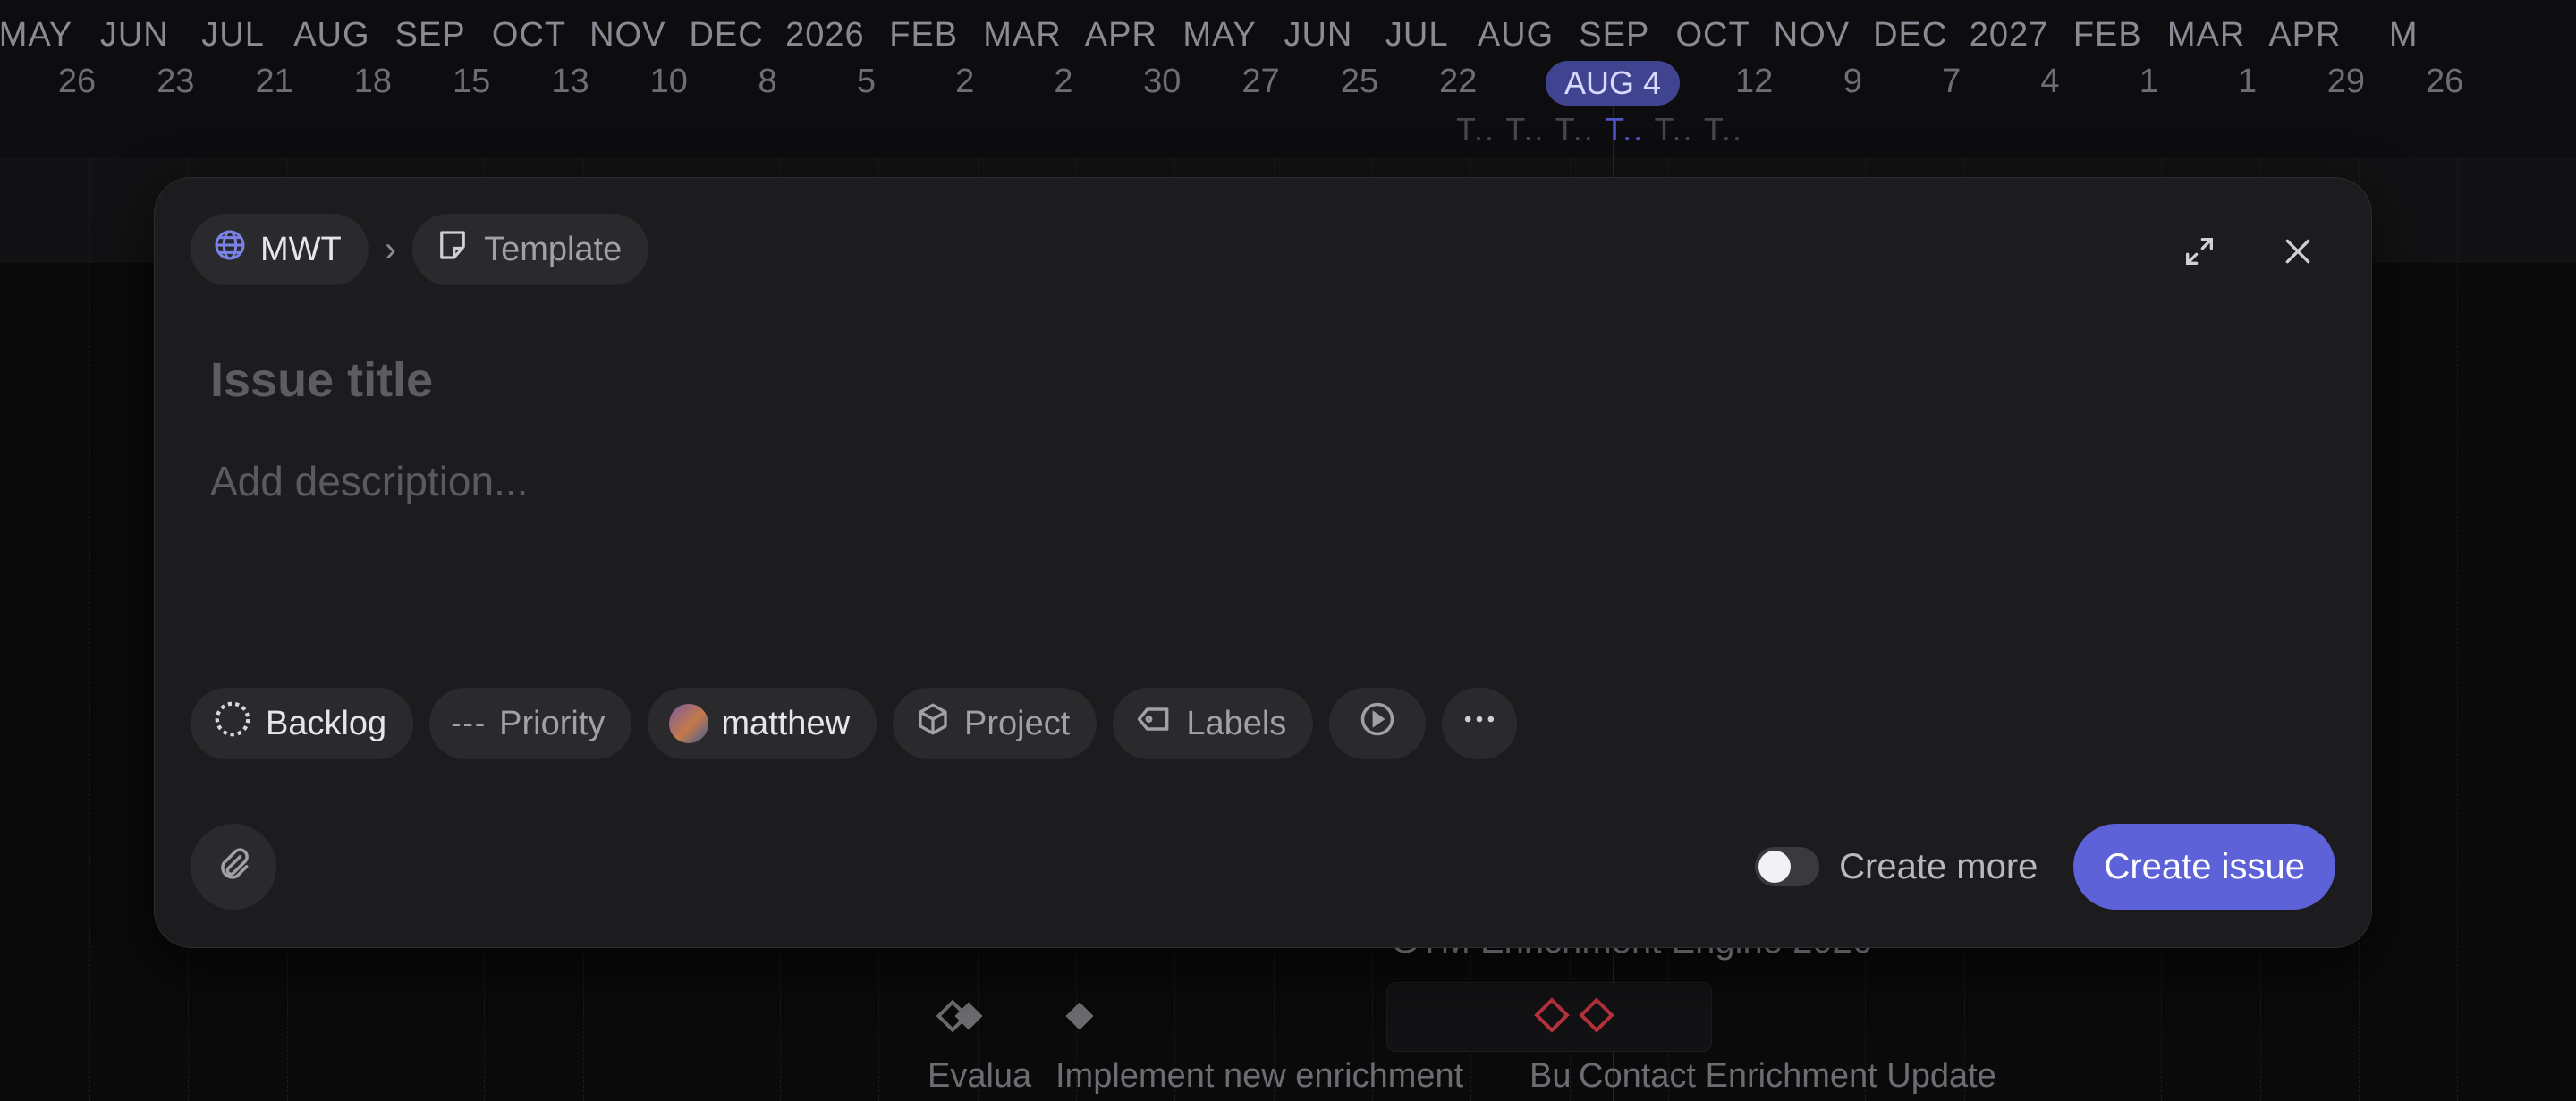 The width and height of the screenshot is (2576, 1101). What do you see at coordinates (1458, 81) in the screenshot?
I see `timeline-day-label: 22` at bounding box center [1458, 81].